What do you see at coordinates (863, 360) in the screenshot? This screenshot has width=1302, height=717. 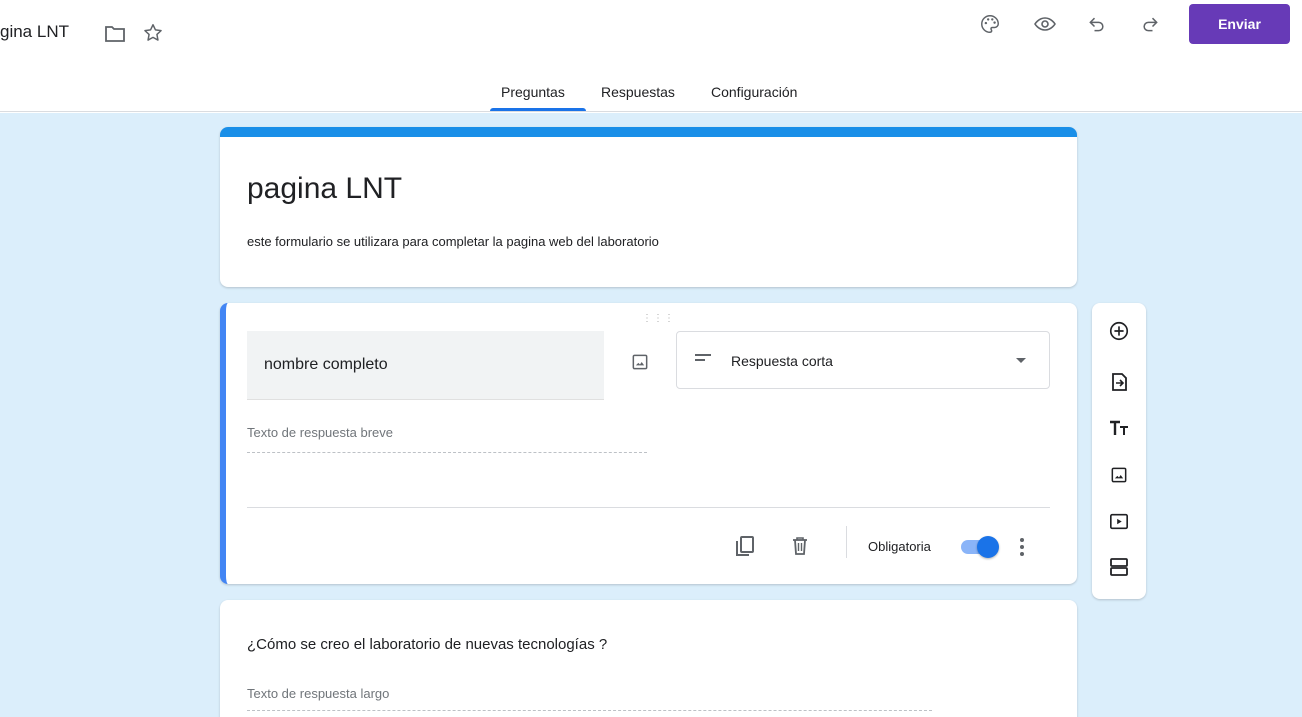 I see `question-type-dropdown: Respuesta corta` at bounding box center [863, 360].